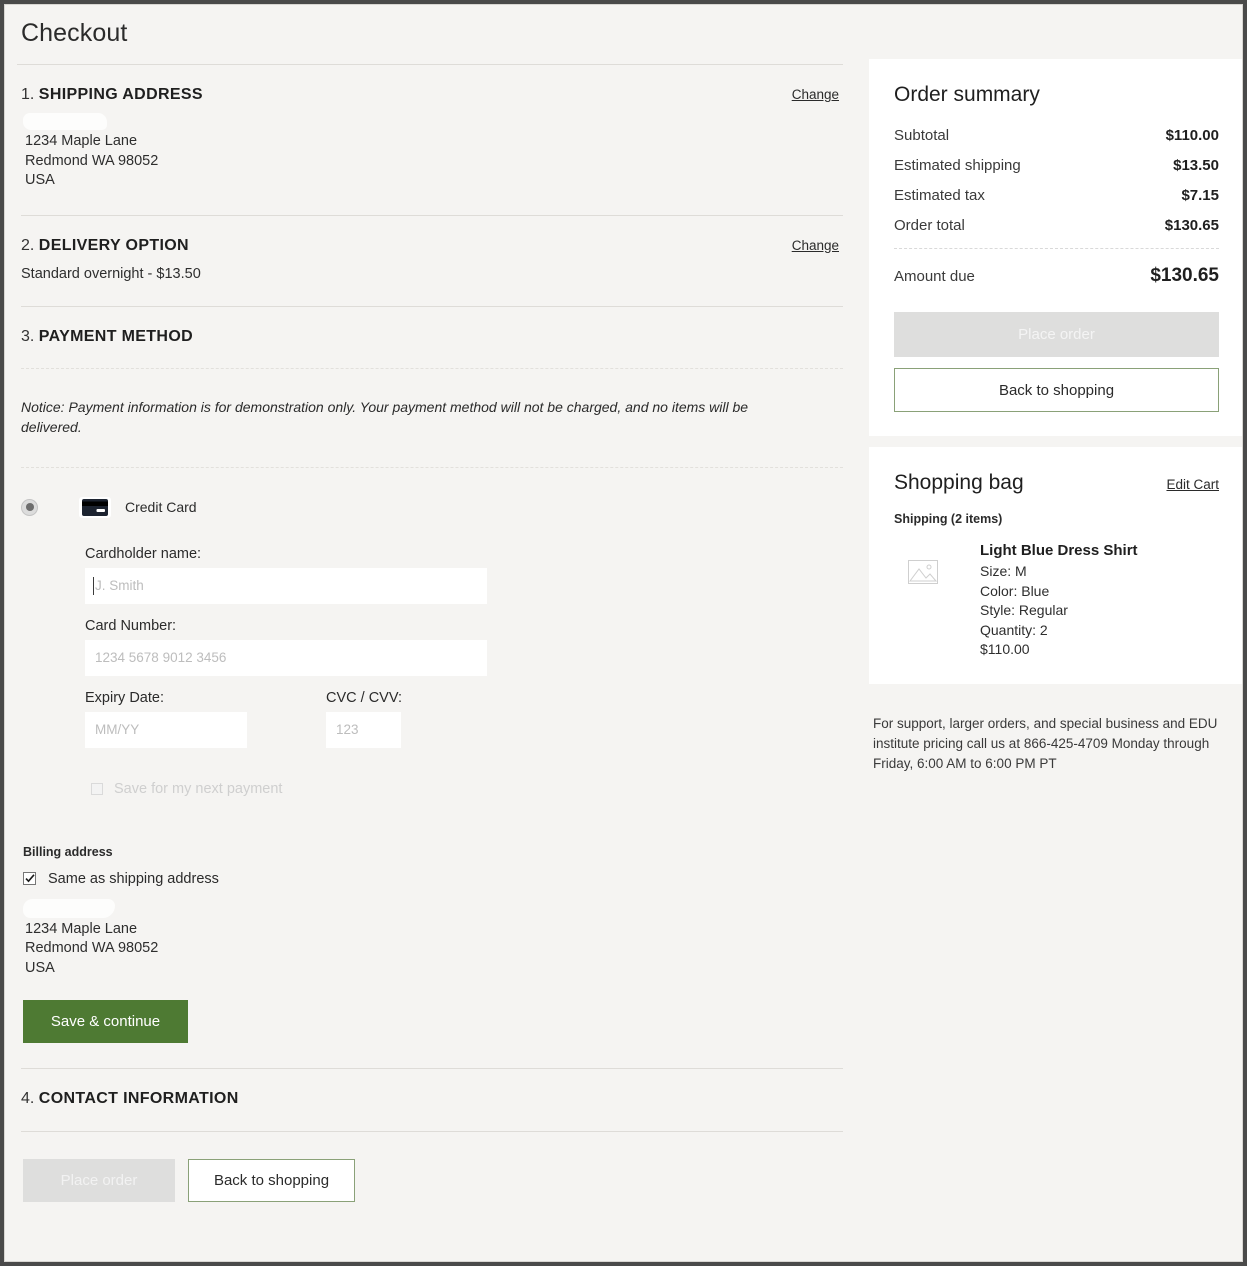 Image resolution: width=1247 pixels, height=1266 pixels. Describe the element at coordinates (957, 165) in the screenshot. I see `shipping-label: Estimated shipping` at that location.